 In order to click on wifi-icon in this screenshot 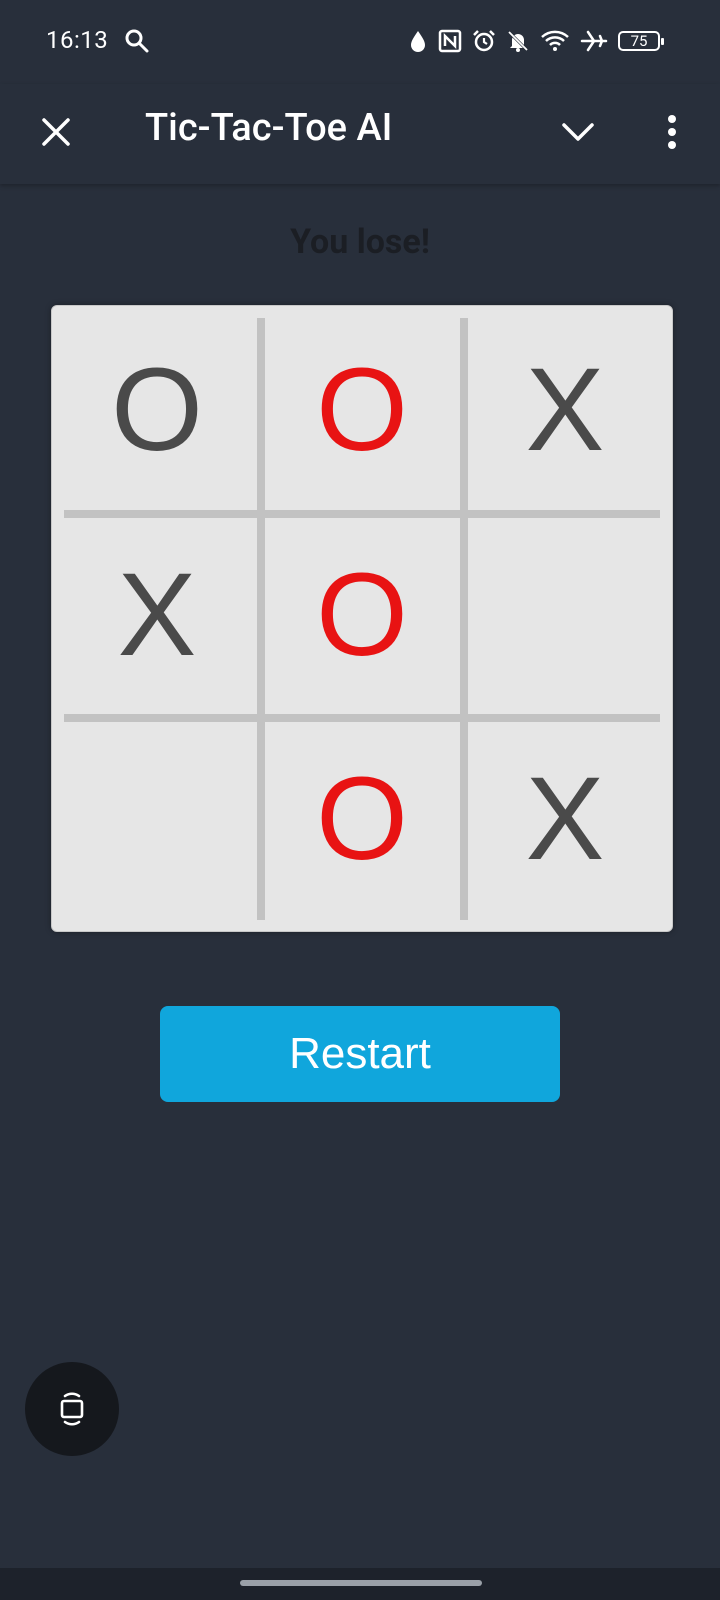, I will do `click(555, 40)`.